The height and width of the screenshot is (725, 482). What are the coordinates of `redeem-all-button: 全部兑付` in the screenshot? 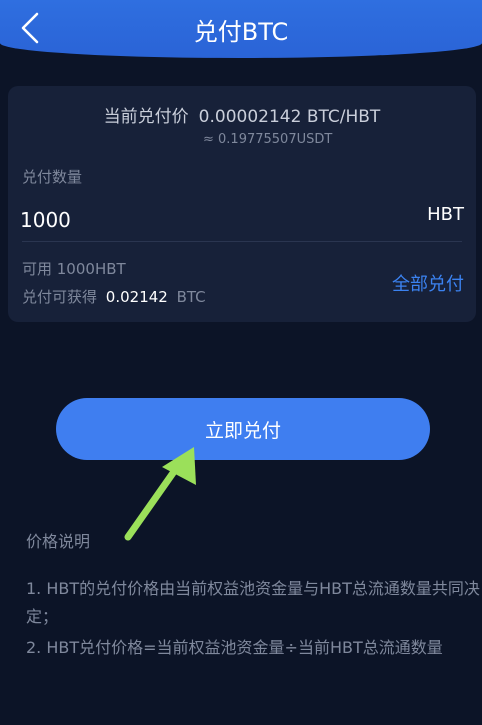 It's located at (428, 283).